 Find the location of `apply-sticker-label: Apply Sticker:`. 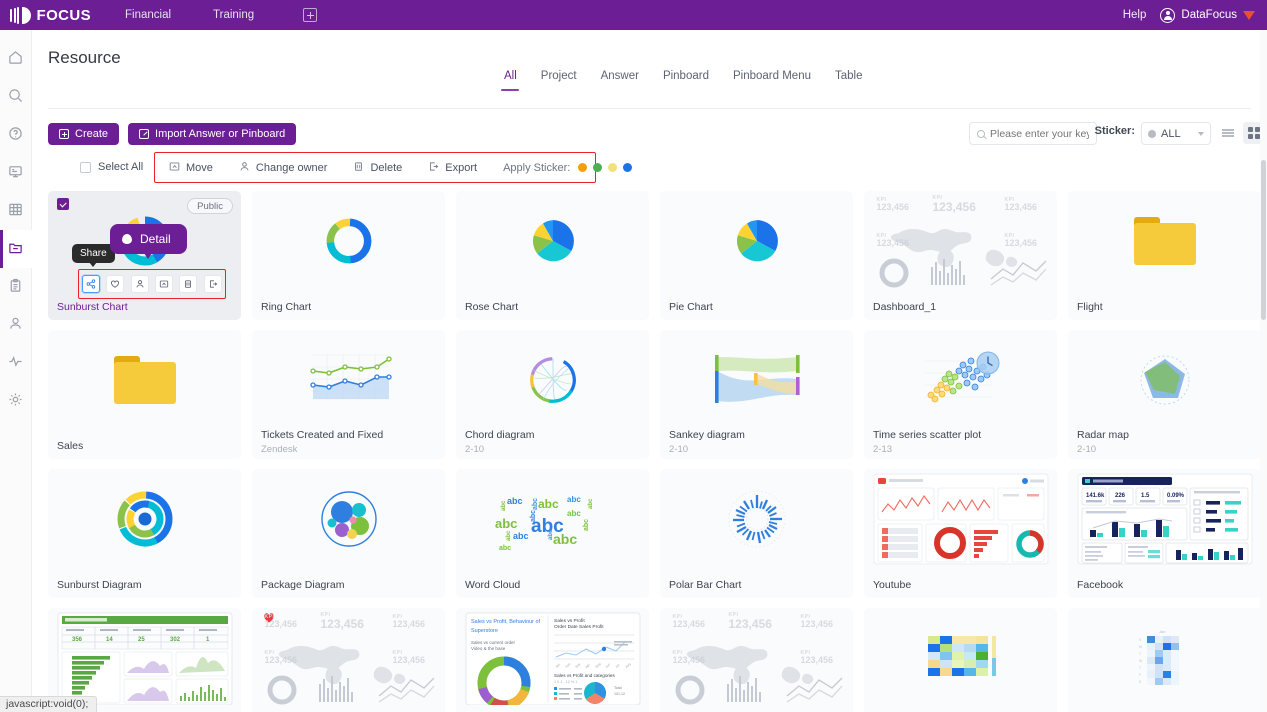

apply-sticker-label: Apply Sticker: is located at coordinates (537, 167).